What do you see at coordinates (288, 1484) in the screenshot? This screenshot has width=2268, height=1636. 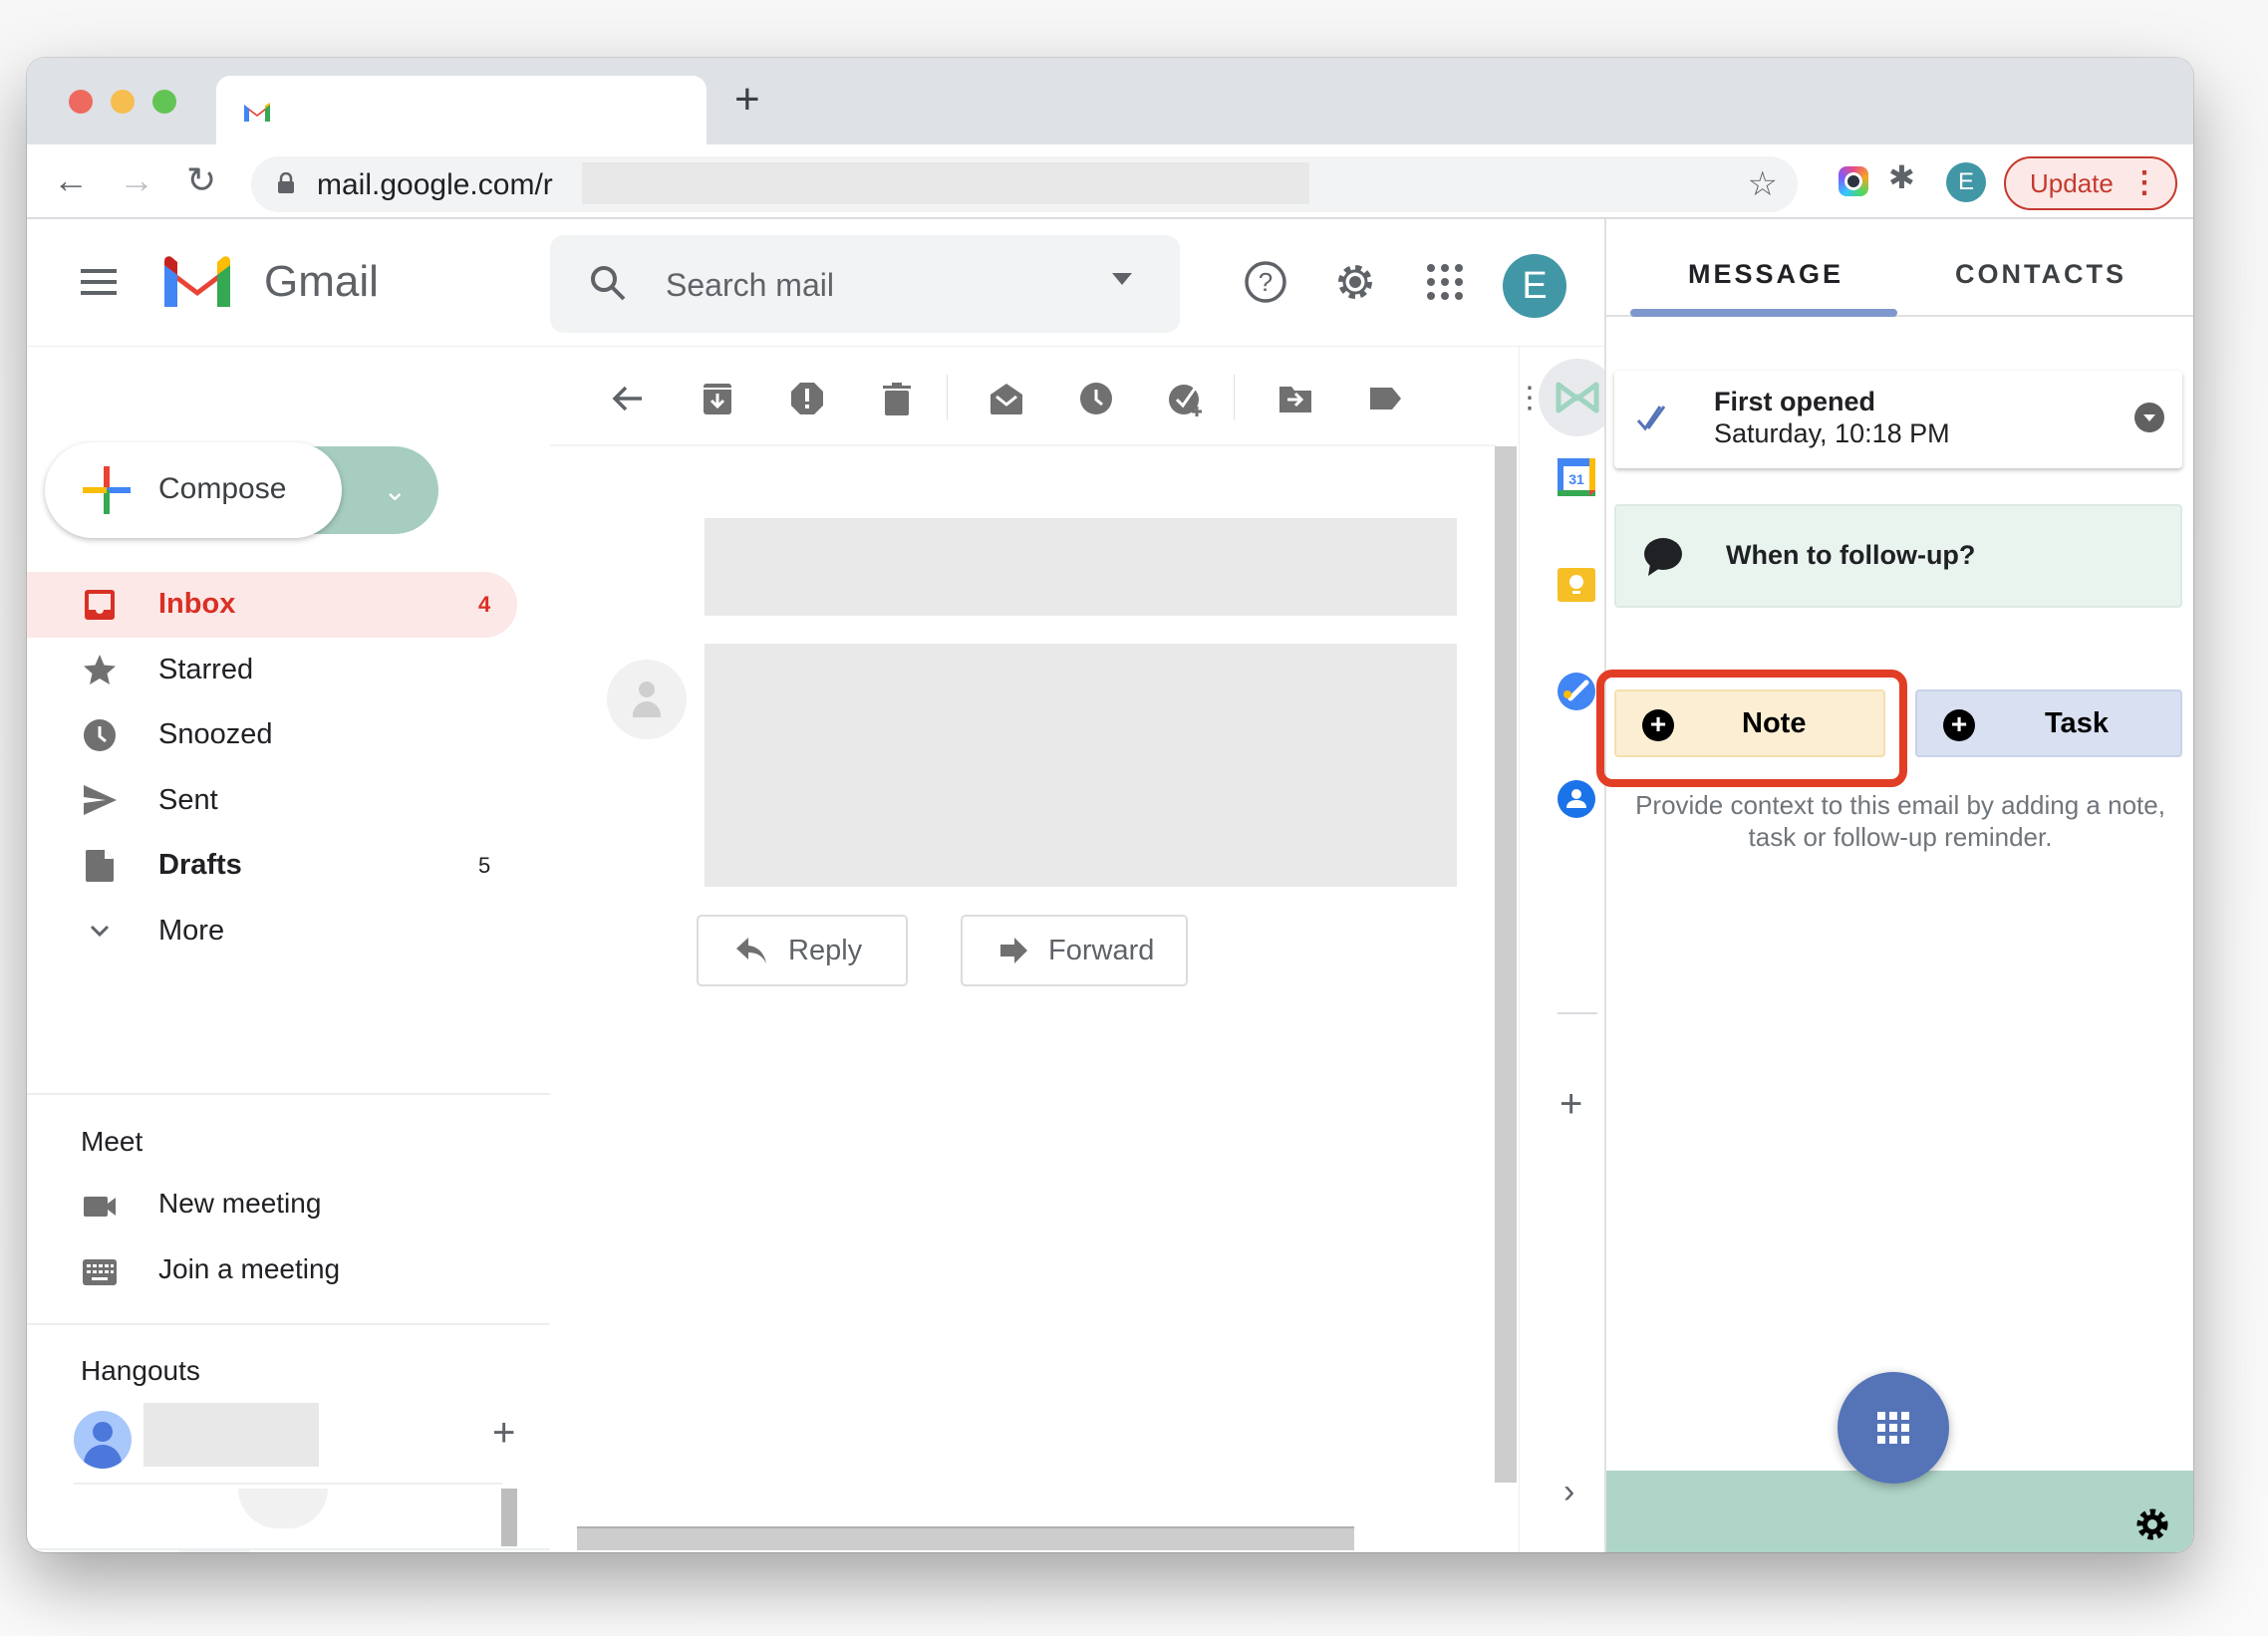 I see `hangouts-divider` at bounding box center [288, 1484].